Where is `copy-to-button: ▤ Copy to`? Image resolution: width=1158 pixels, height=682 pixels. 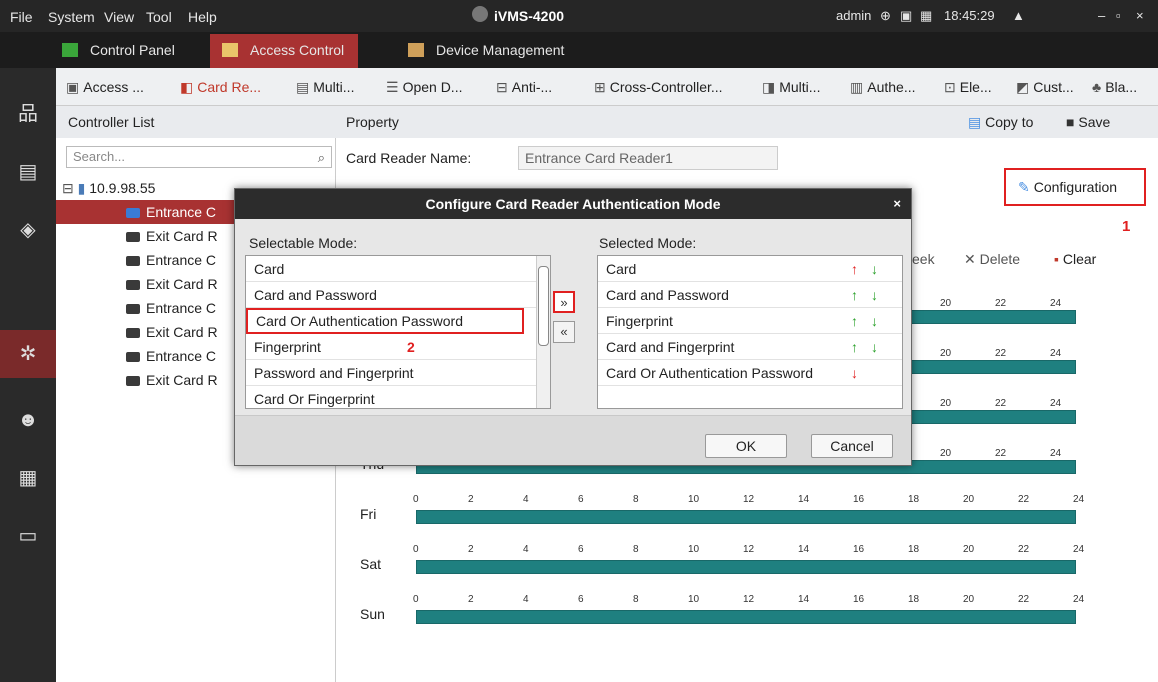 copy-to-button: ▤ Copy to is located at coordinates (1000, 122).